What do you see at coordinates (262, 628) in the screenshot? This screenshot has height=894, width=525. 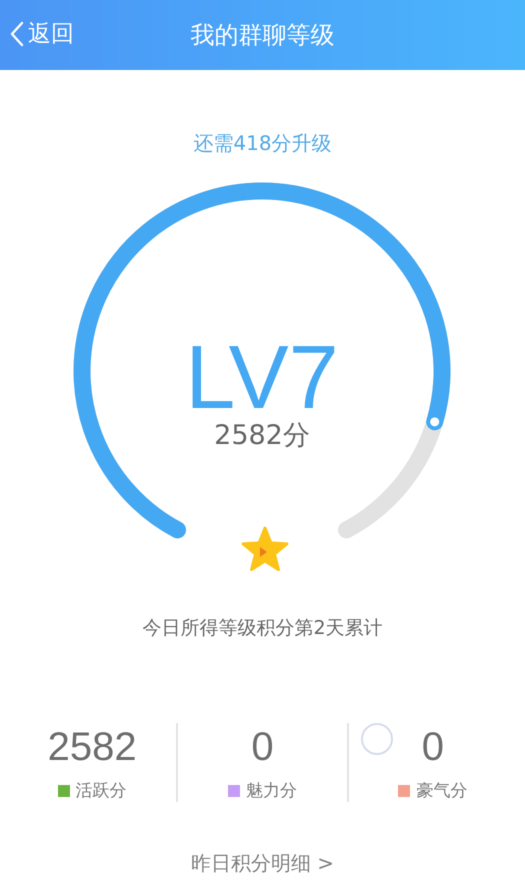 I see `accumulation-note: 今日所得等级积分第2天累计` at bounding box center [262, 628].